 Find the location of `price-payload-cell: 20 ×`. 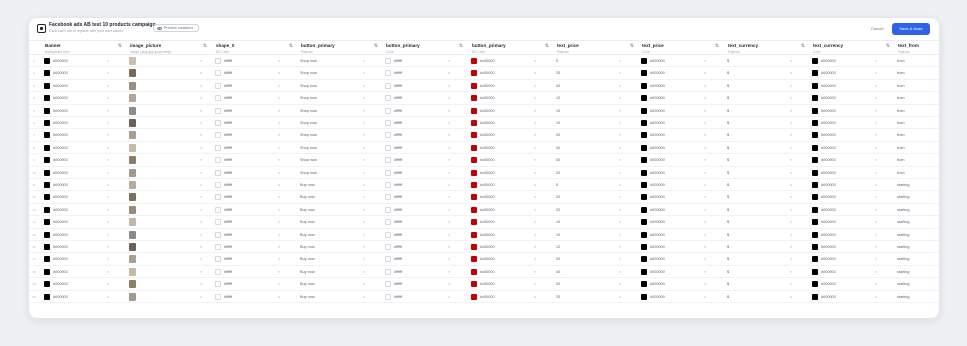

price-payload-cell: 20 × is located at coordinates (595, 197).